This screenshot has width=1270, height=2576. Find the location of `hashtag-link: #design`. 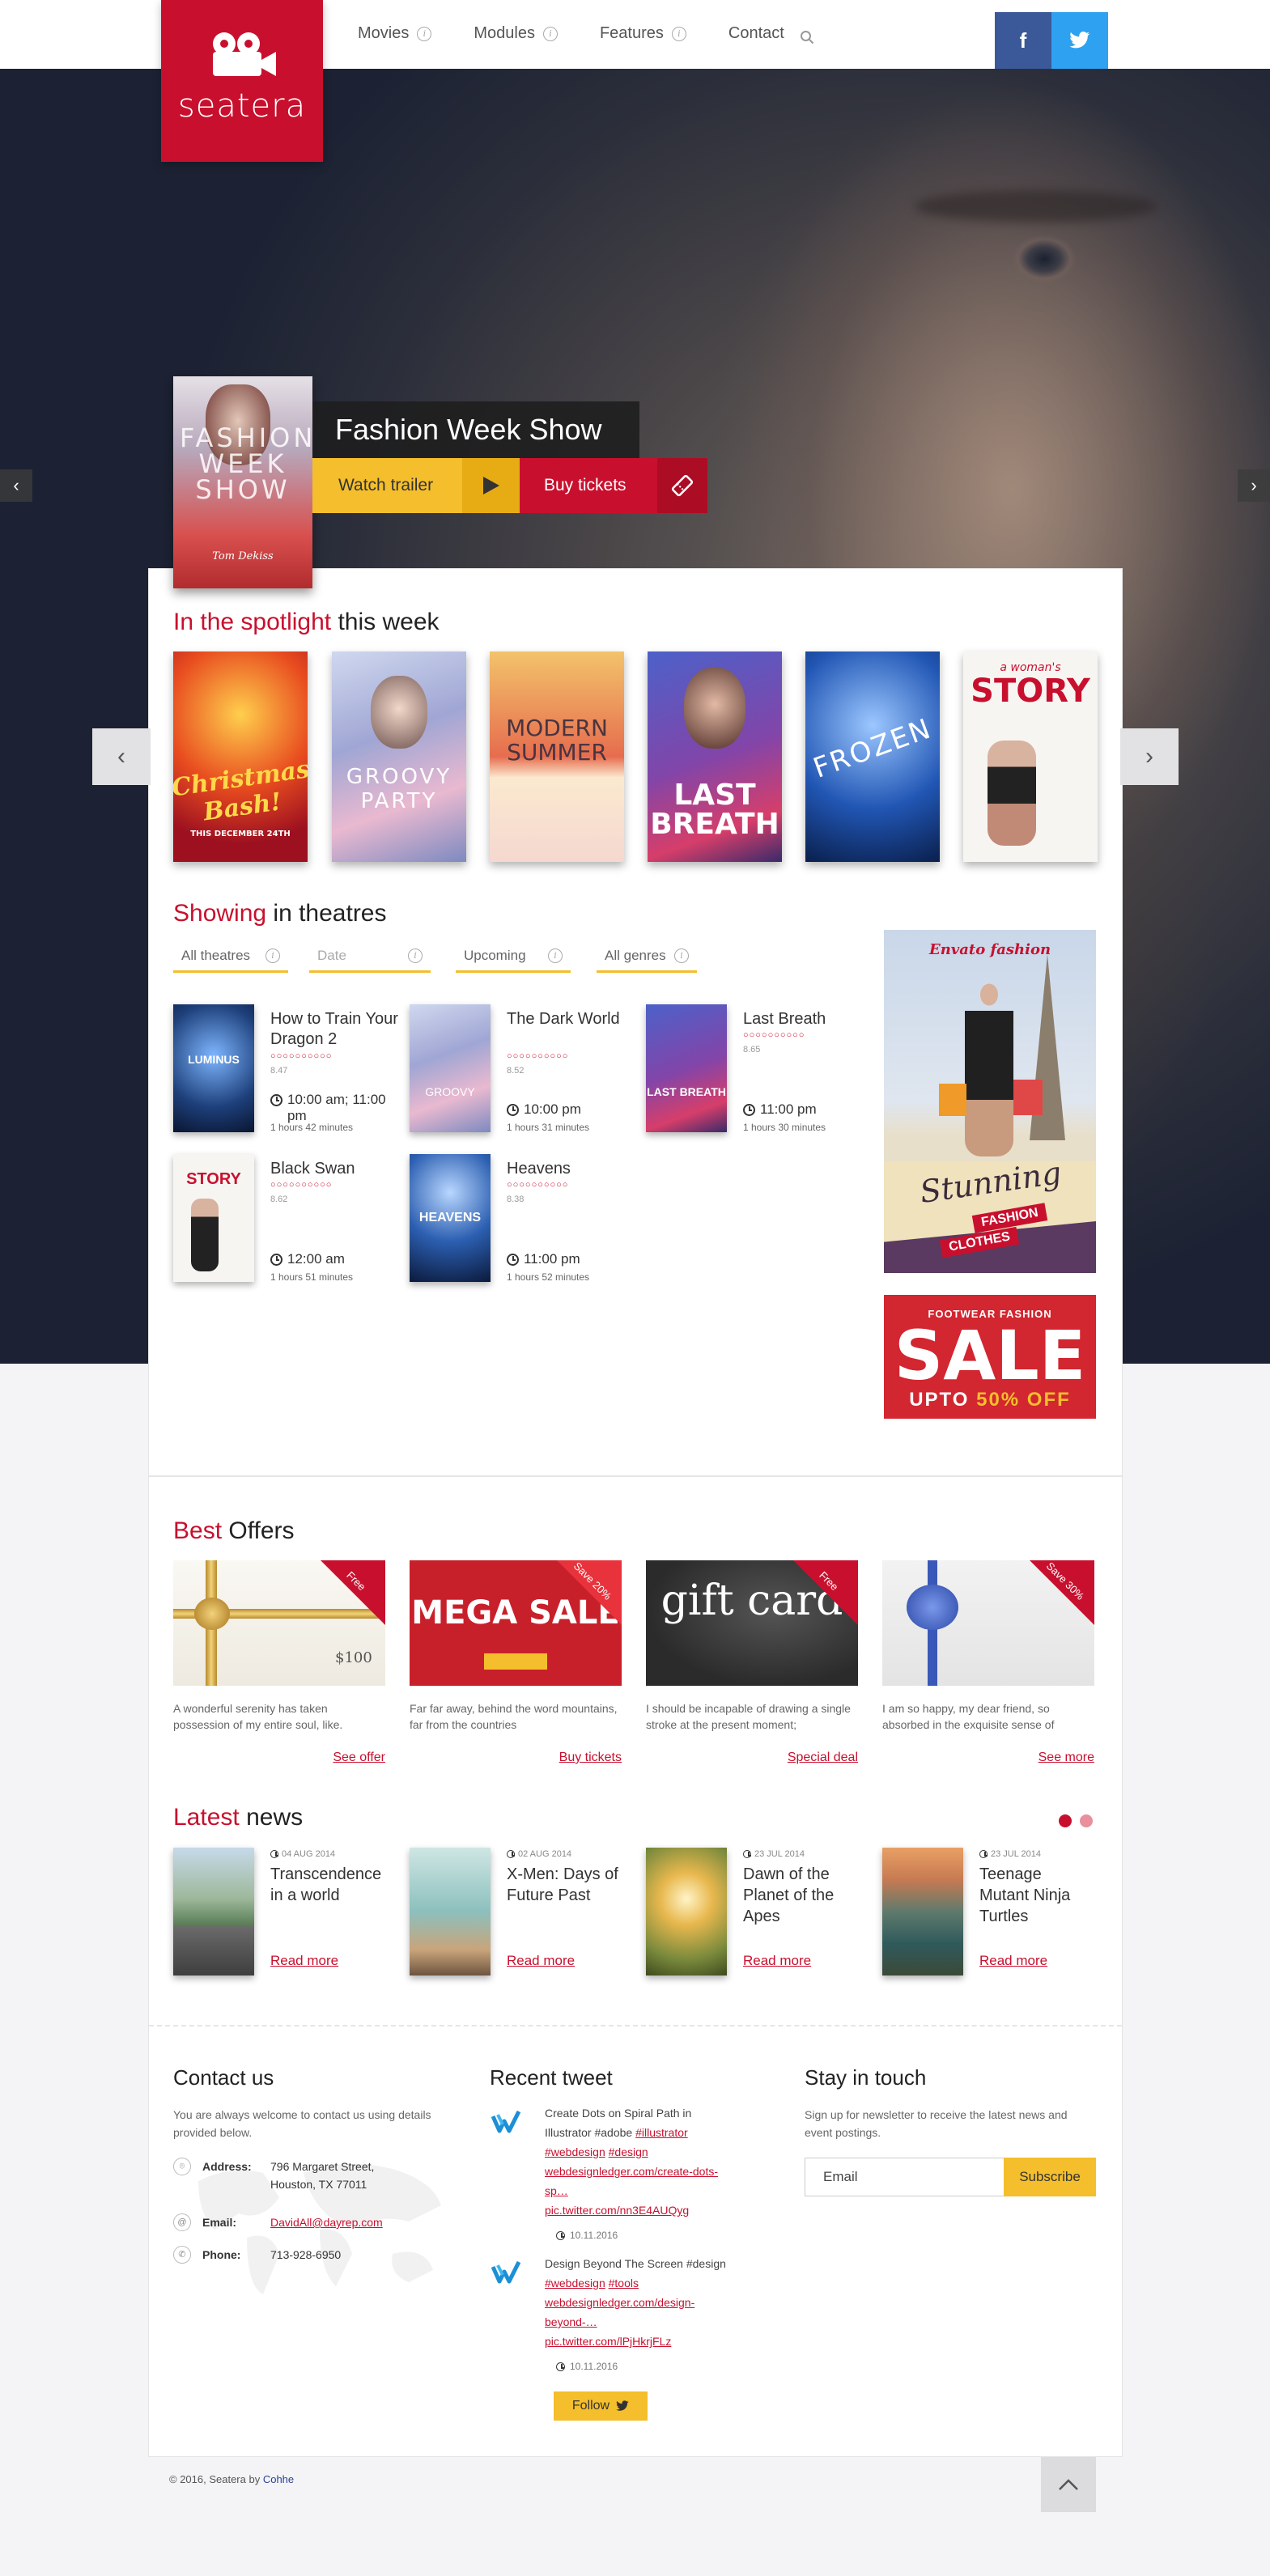

hashtag-link: #design is located at coordinates (628, 2151).